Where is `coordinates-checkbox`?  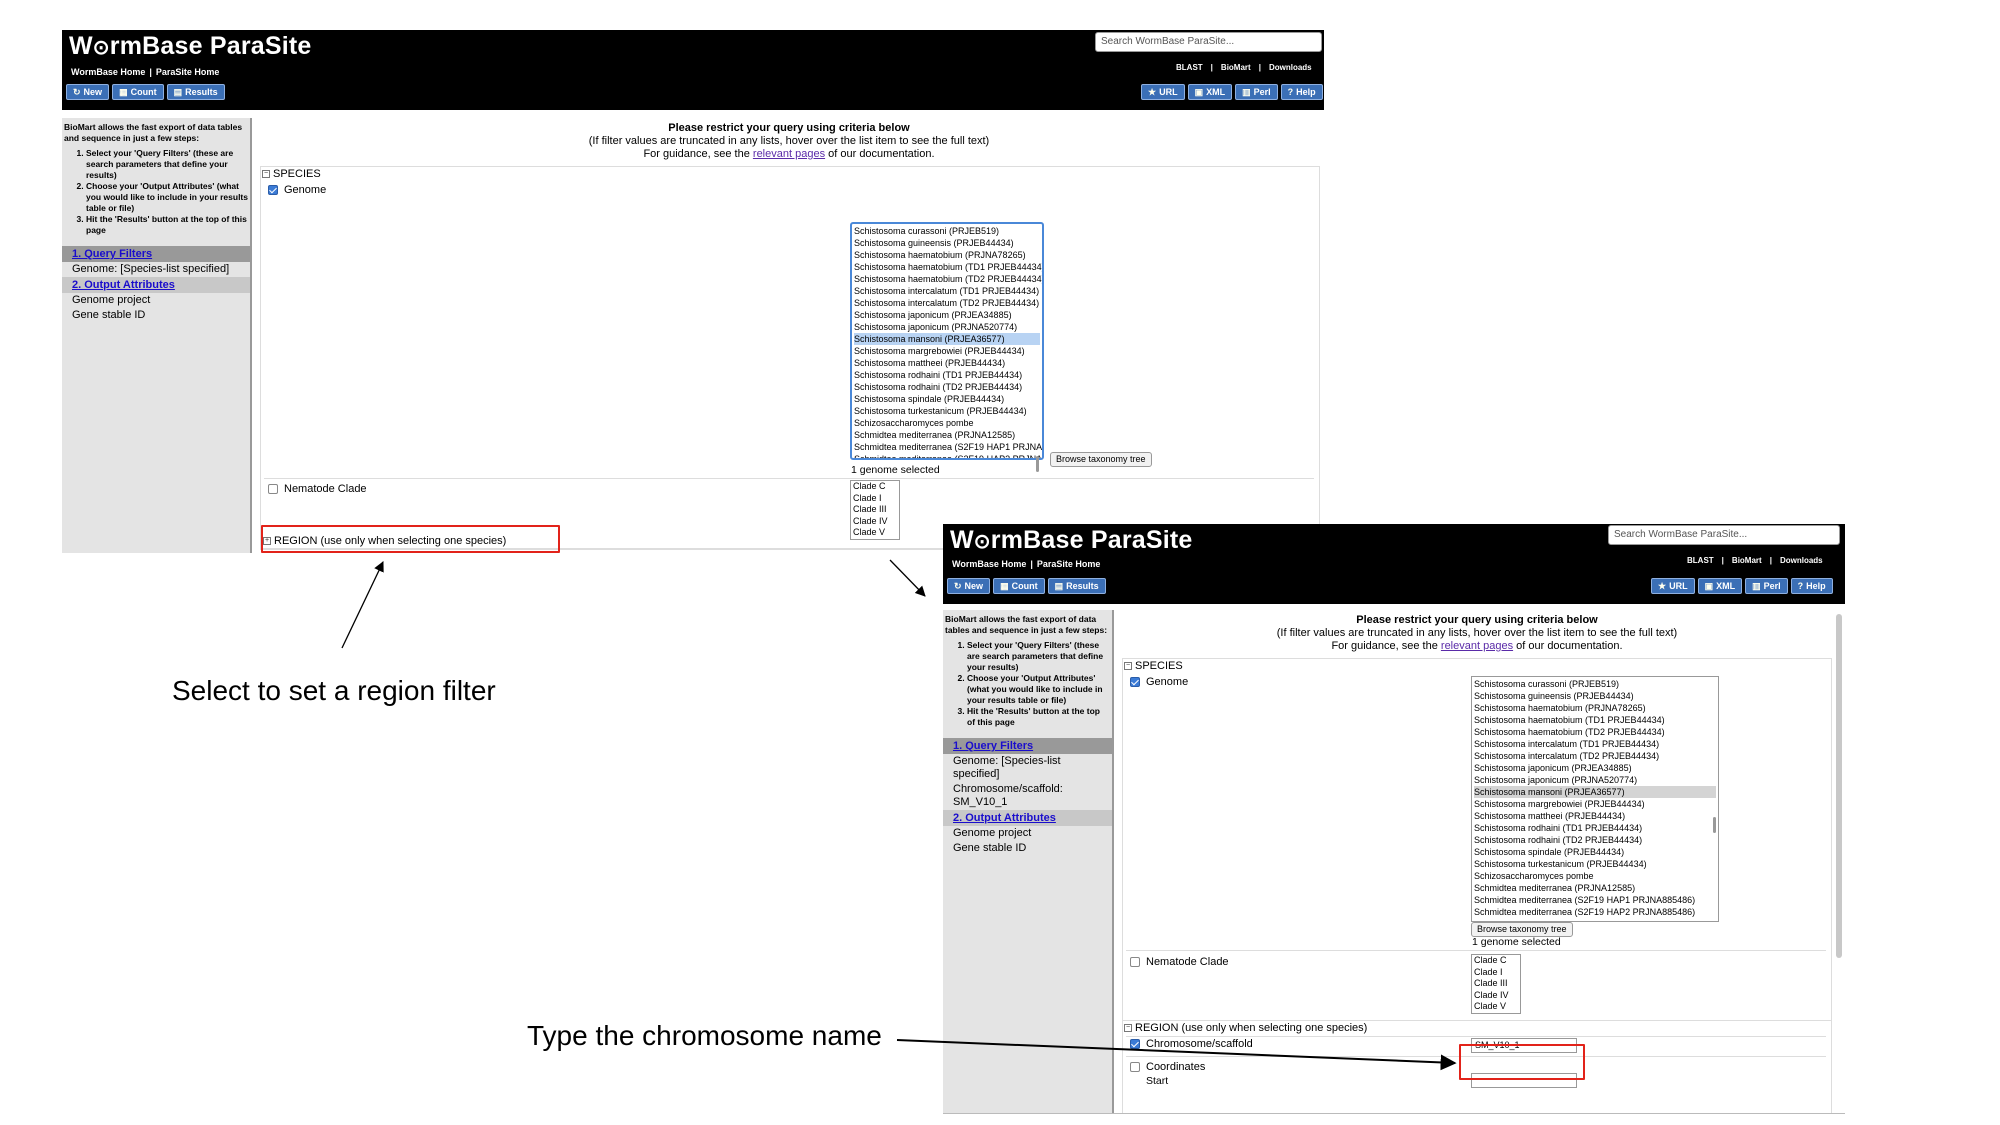
coordinates-checkbox is located at coordinates (1135, 1067).